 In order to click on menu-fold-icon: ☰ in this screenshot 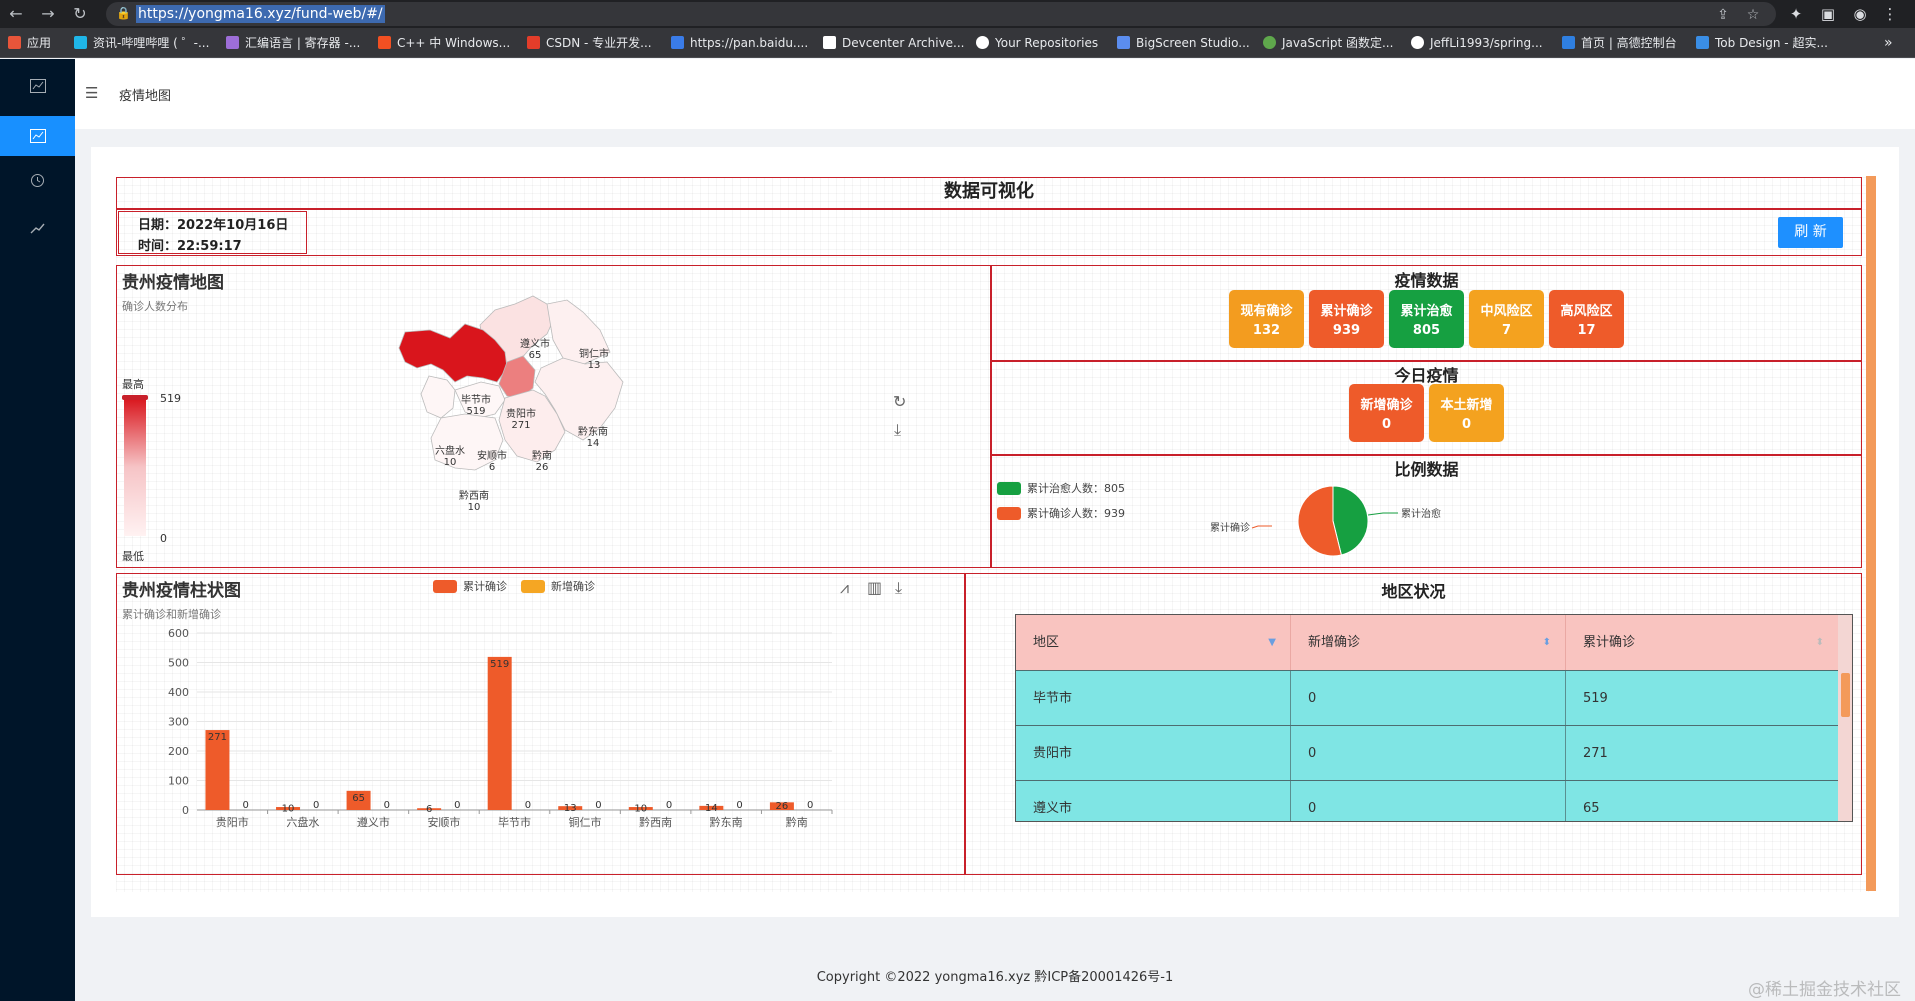, I will do `click(91, 93)`.